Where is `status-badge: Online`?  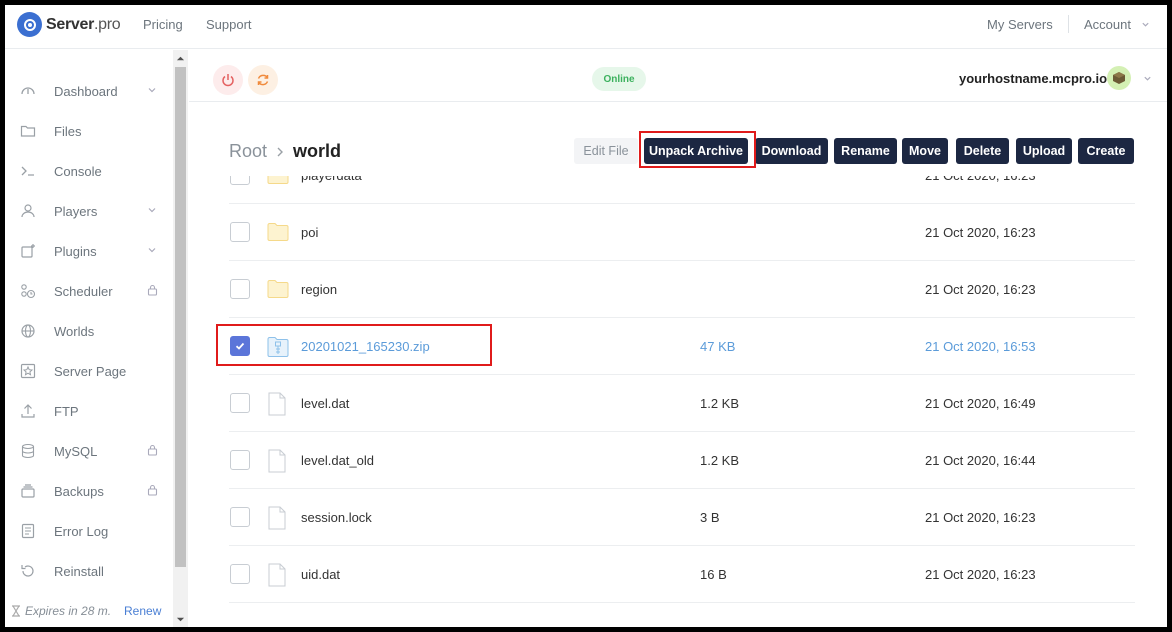 status-badge: Online is located at coordinates (619, 79).